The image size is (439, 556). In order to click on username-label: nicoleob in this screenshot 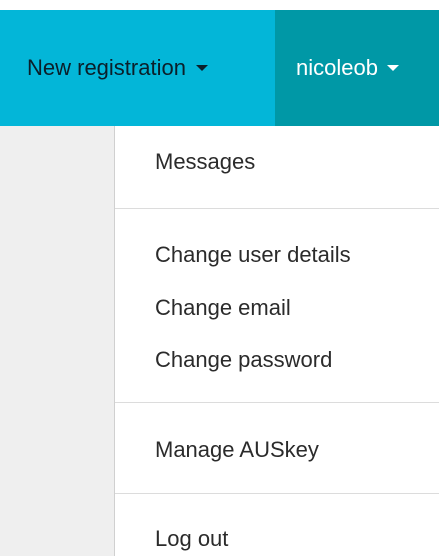, I will do `click(337, 67)`.